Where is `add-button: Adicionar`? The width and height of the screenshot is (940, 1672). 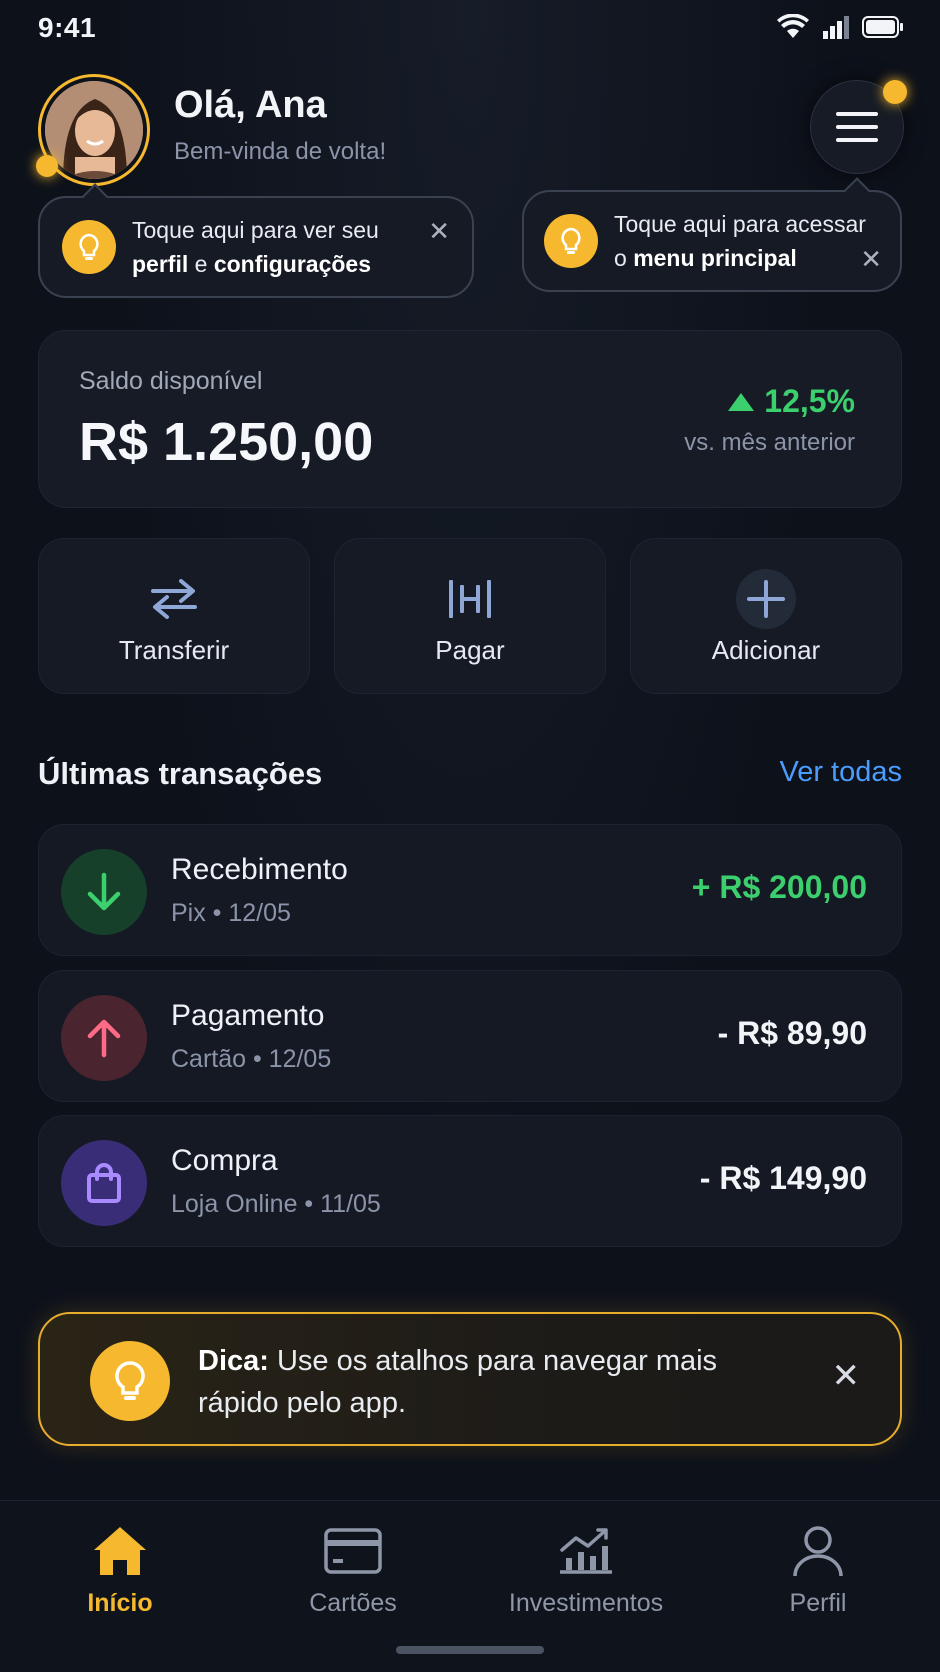
add-button: Adicionar is located at coordinates (766, 616).